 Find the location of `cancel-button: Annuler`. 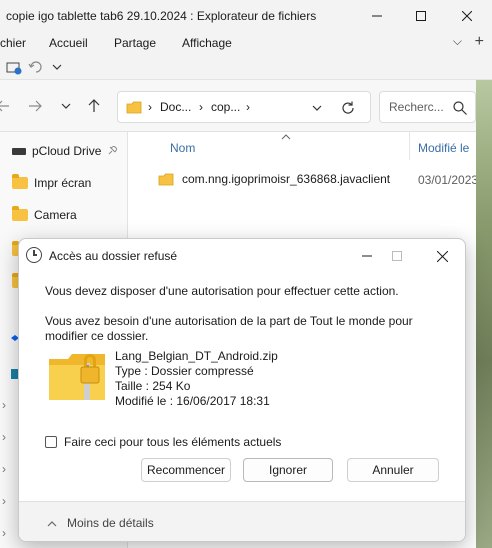

cancel-button: Annuler is located at coordinates (393, 470).